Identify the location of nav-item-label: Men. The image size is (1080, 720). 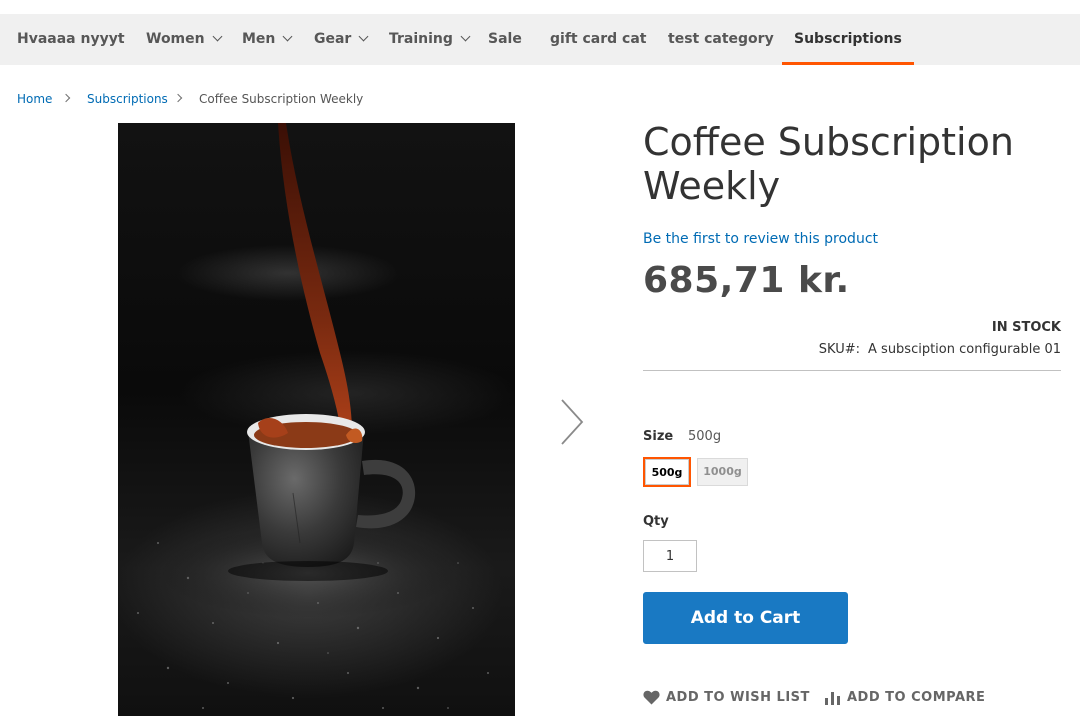
(259, 39).